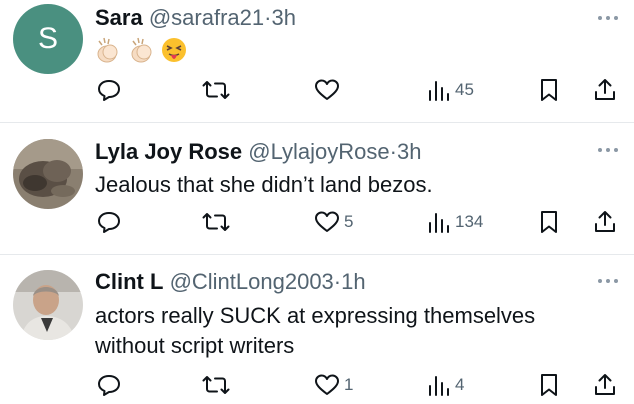 The width and height of the screenshot is (634, 404). Describe the element at coordinates (349, 384) in the screenshot. I see `like-count: 1` at that location.